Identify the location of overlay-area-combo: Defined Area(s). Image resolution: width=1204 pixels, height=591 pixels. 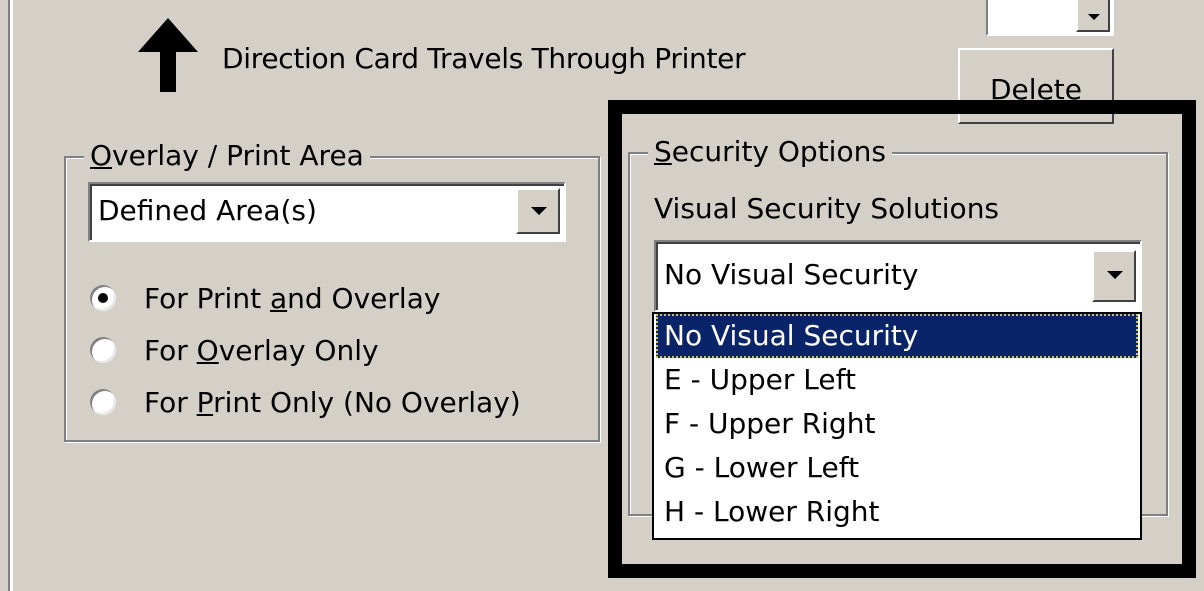
(327, 212).